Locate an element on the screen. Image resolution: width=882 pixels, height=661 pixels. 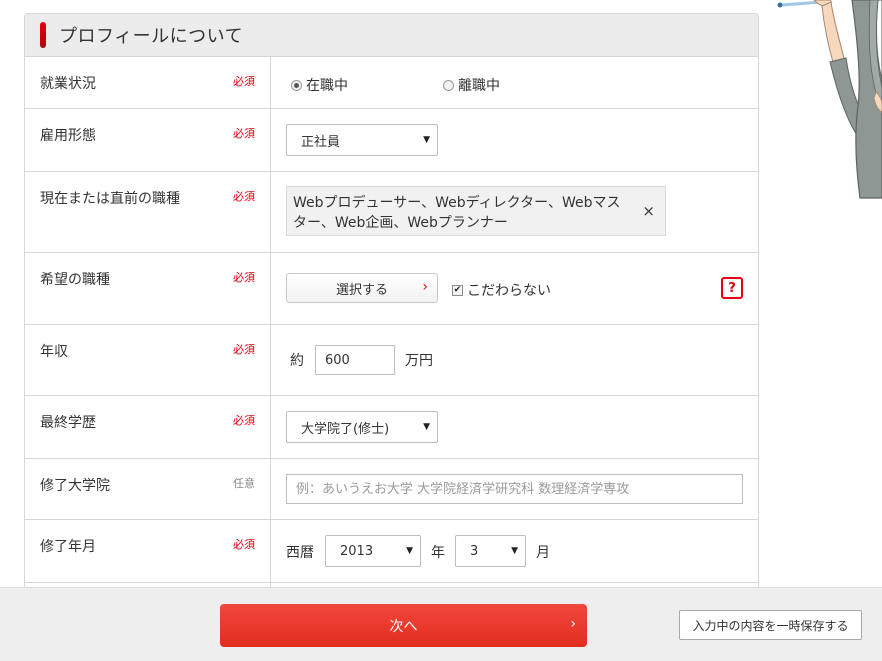
section-title: プロフィールについて is located at coordinates (151, 36).